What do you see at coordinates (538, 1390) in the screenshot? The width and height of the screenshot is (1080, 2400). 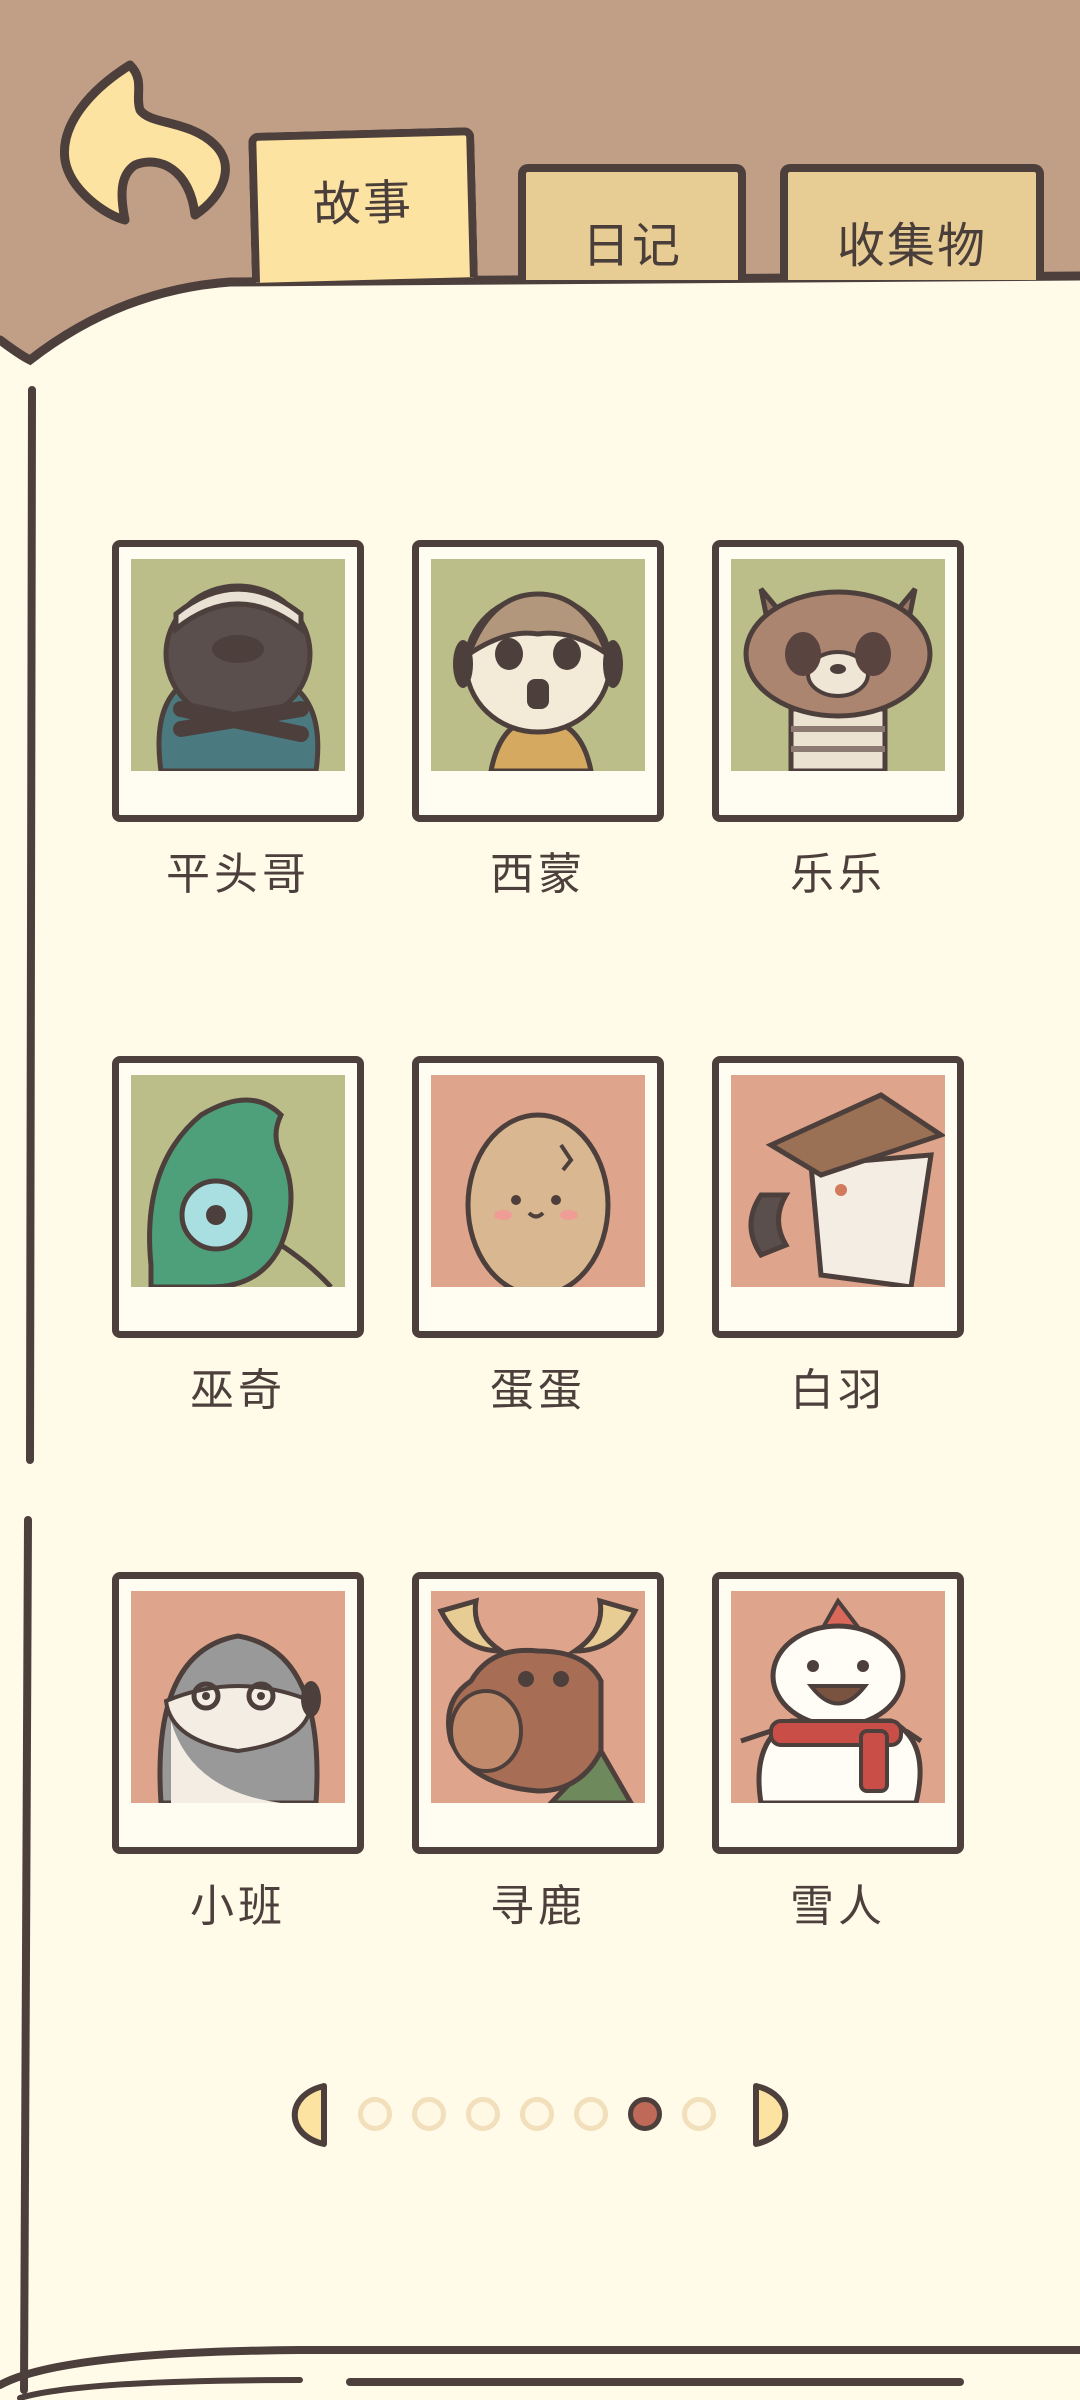 I see `character-name: 蛋蛋` at bounding box center [538, 1390].